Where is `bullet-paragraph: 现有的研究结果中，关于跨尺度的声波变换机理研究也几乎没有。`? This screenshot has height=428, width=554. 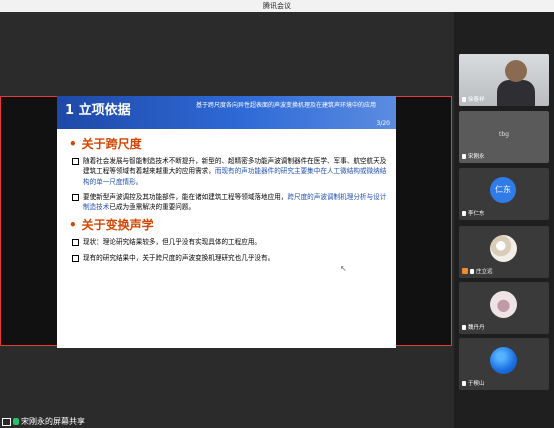
bullet-paragraph: 现有的研究结果中，关于跨尺度的声波变换机理研究也几乎没有。 is located at coordinates (229, 258).